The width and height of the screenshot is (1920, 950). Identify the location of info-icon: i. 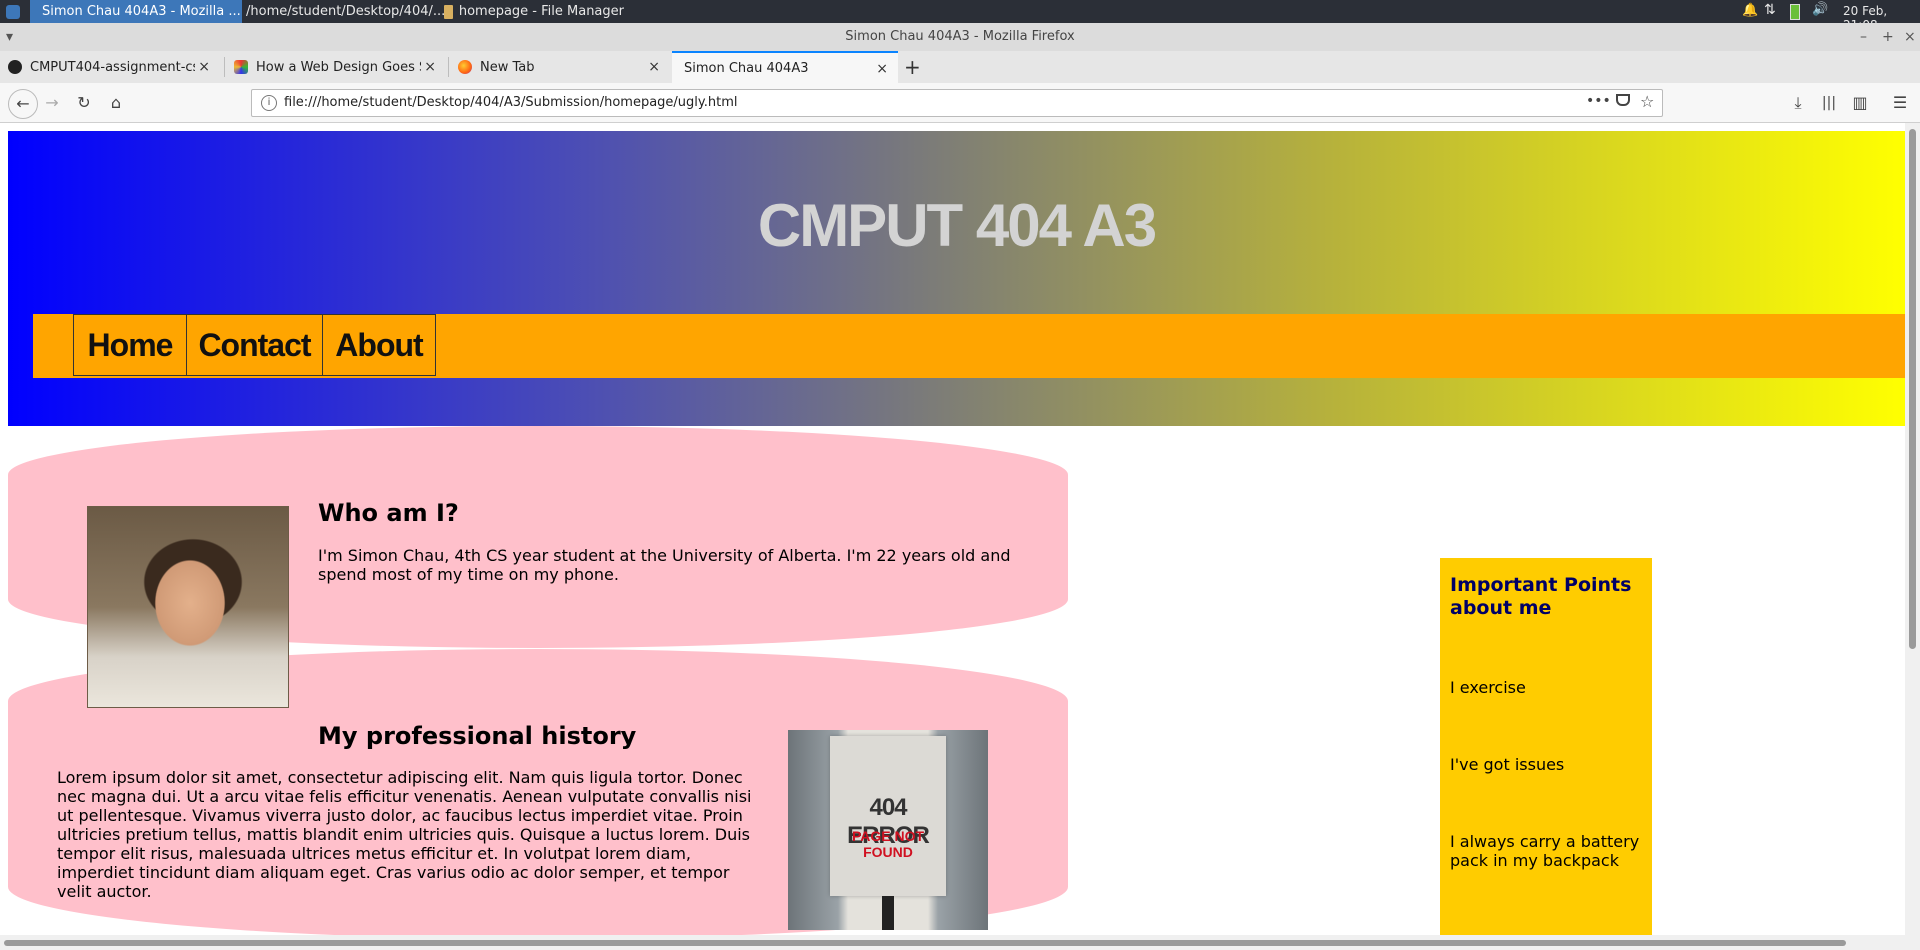
(269, 103).